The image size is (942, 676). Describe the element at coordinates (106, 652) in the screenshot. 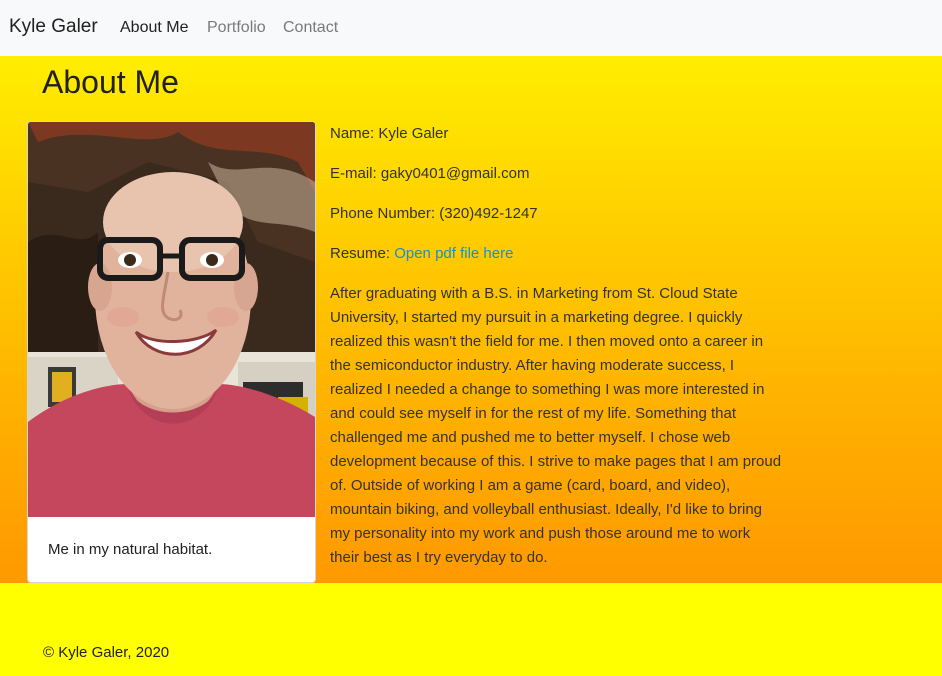

I see `footer-copyright: © Kyle Galer, 2020` at that location.